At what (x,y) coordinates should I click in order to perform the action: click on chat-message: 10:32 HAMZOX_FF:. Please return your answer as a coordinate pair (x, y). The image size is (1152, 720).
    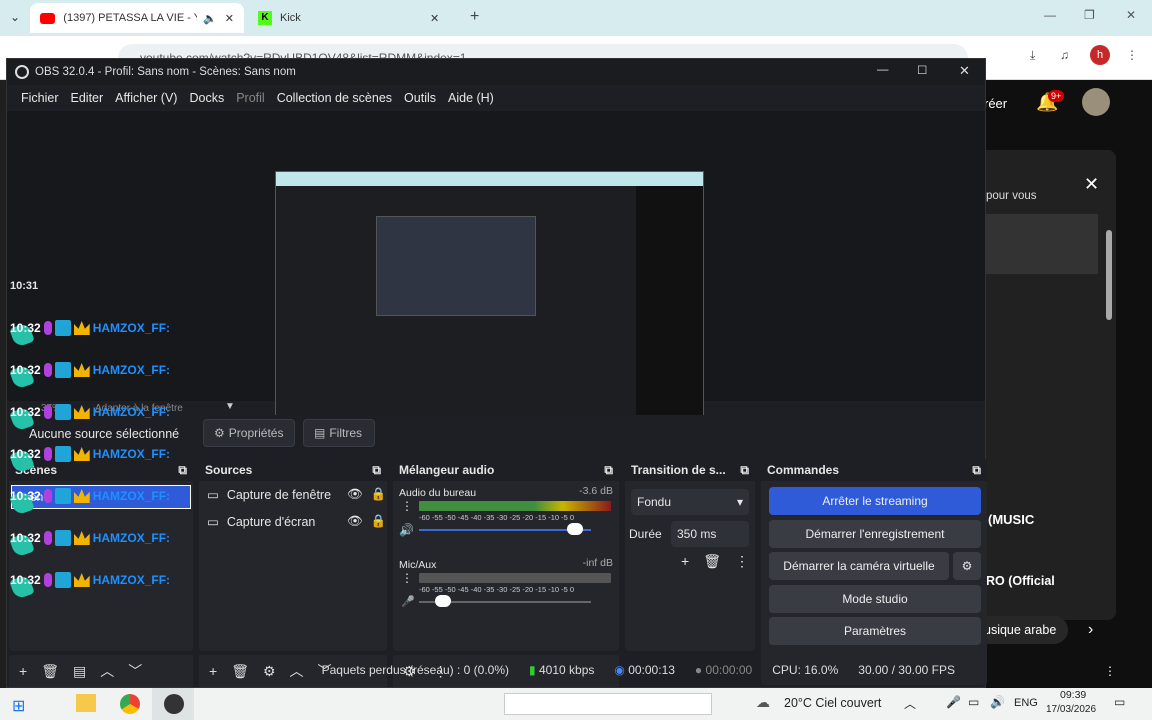
    Looking at the image, I should click on (90, 538).